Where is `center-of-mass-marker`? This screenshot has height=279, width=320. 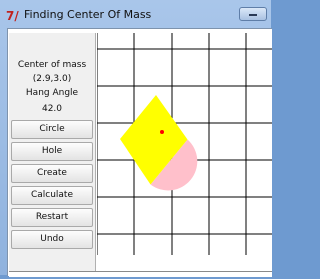 center-of-mass-marker is located at coordinates (162, 132).